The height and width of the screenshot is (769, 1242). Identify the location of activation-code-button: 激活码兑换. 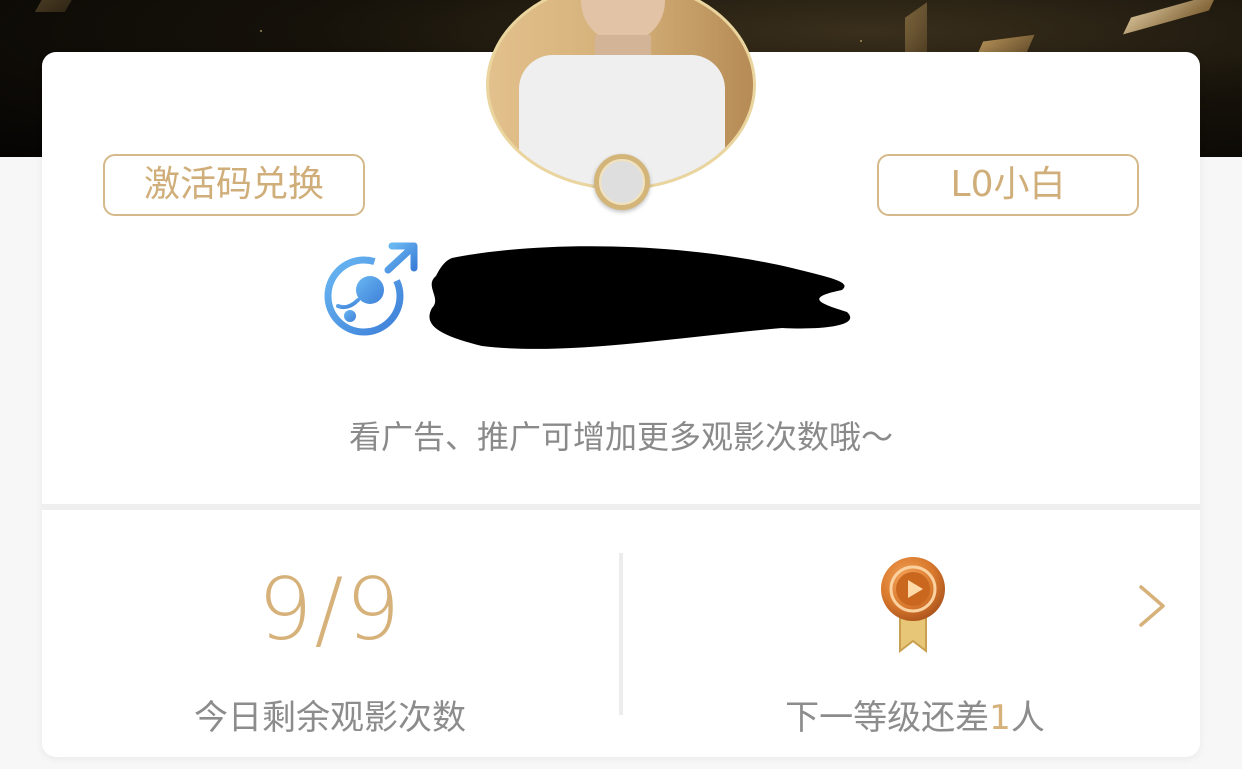
(234, 185).